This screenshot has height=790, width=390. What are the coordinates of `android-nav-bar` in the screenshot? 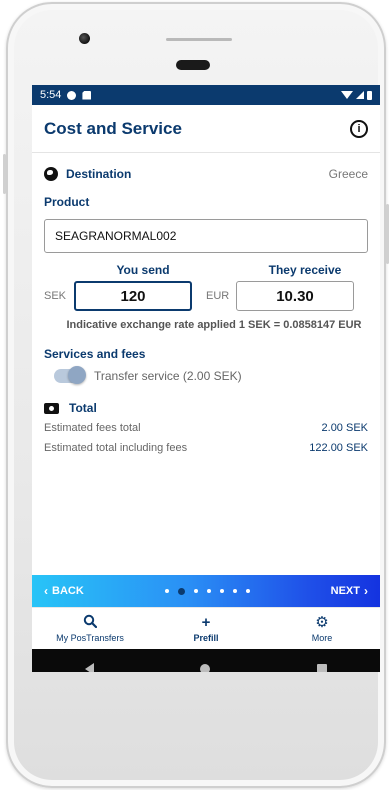 It's located at (206, 660).